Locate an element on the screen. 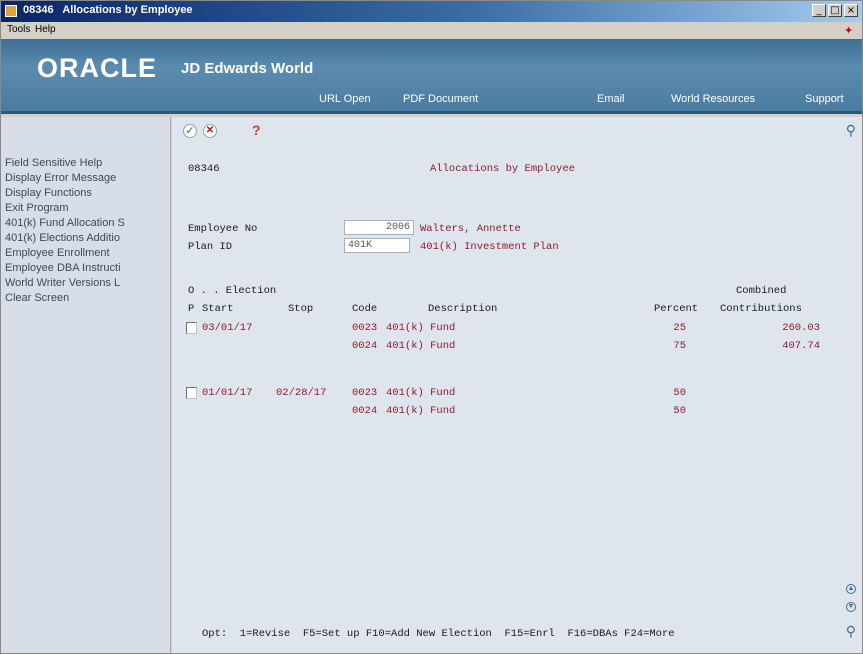 This screenshot has height=654, width=863. menu-help: Help is located at coordinates (45, 29).